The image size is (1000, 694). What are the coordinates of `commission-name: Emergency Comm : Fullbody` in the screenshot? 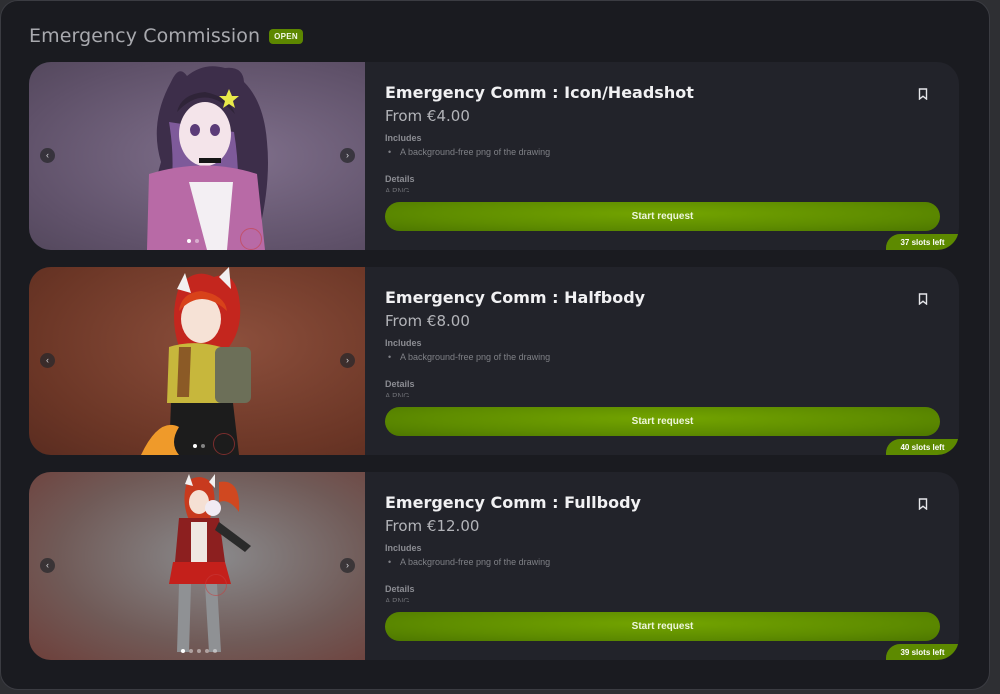 It's located at (513, 502).